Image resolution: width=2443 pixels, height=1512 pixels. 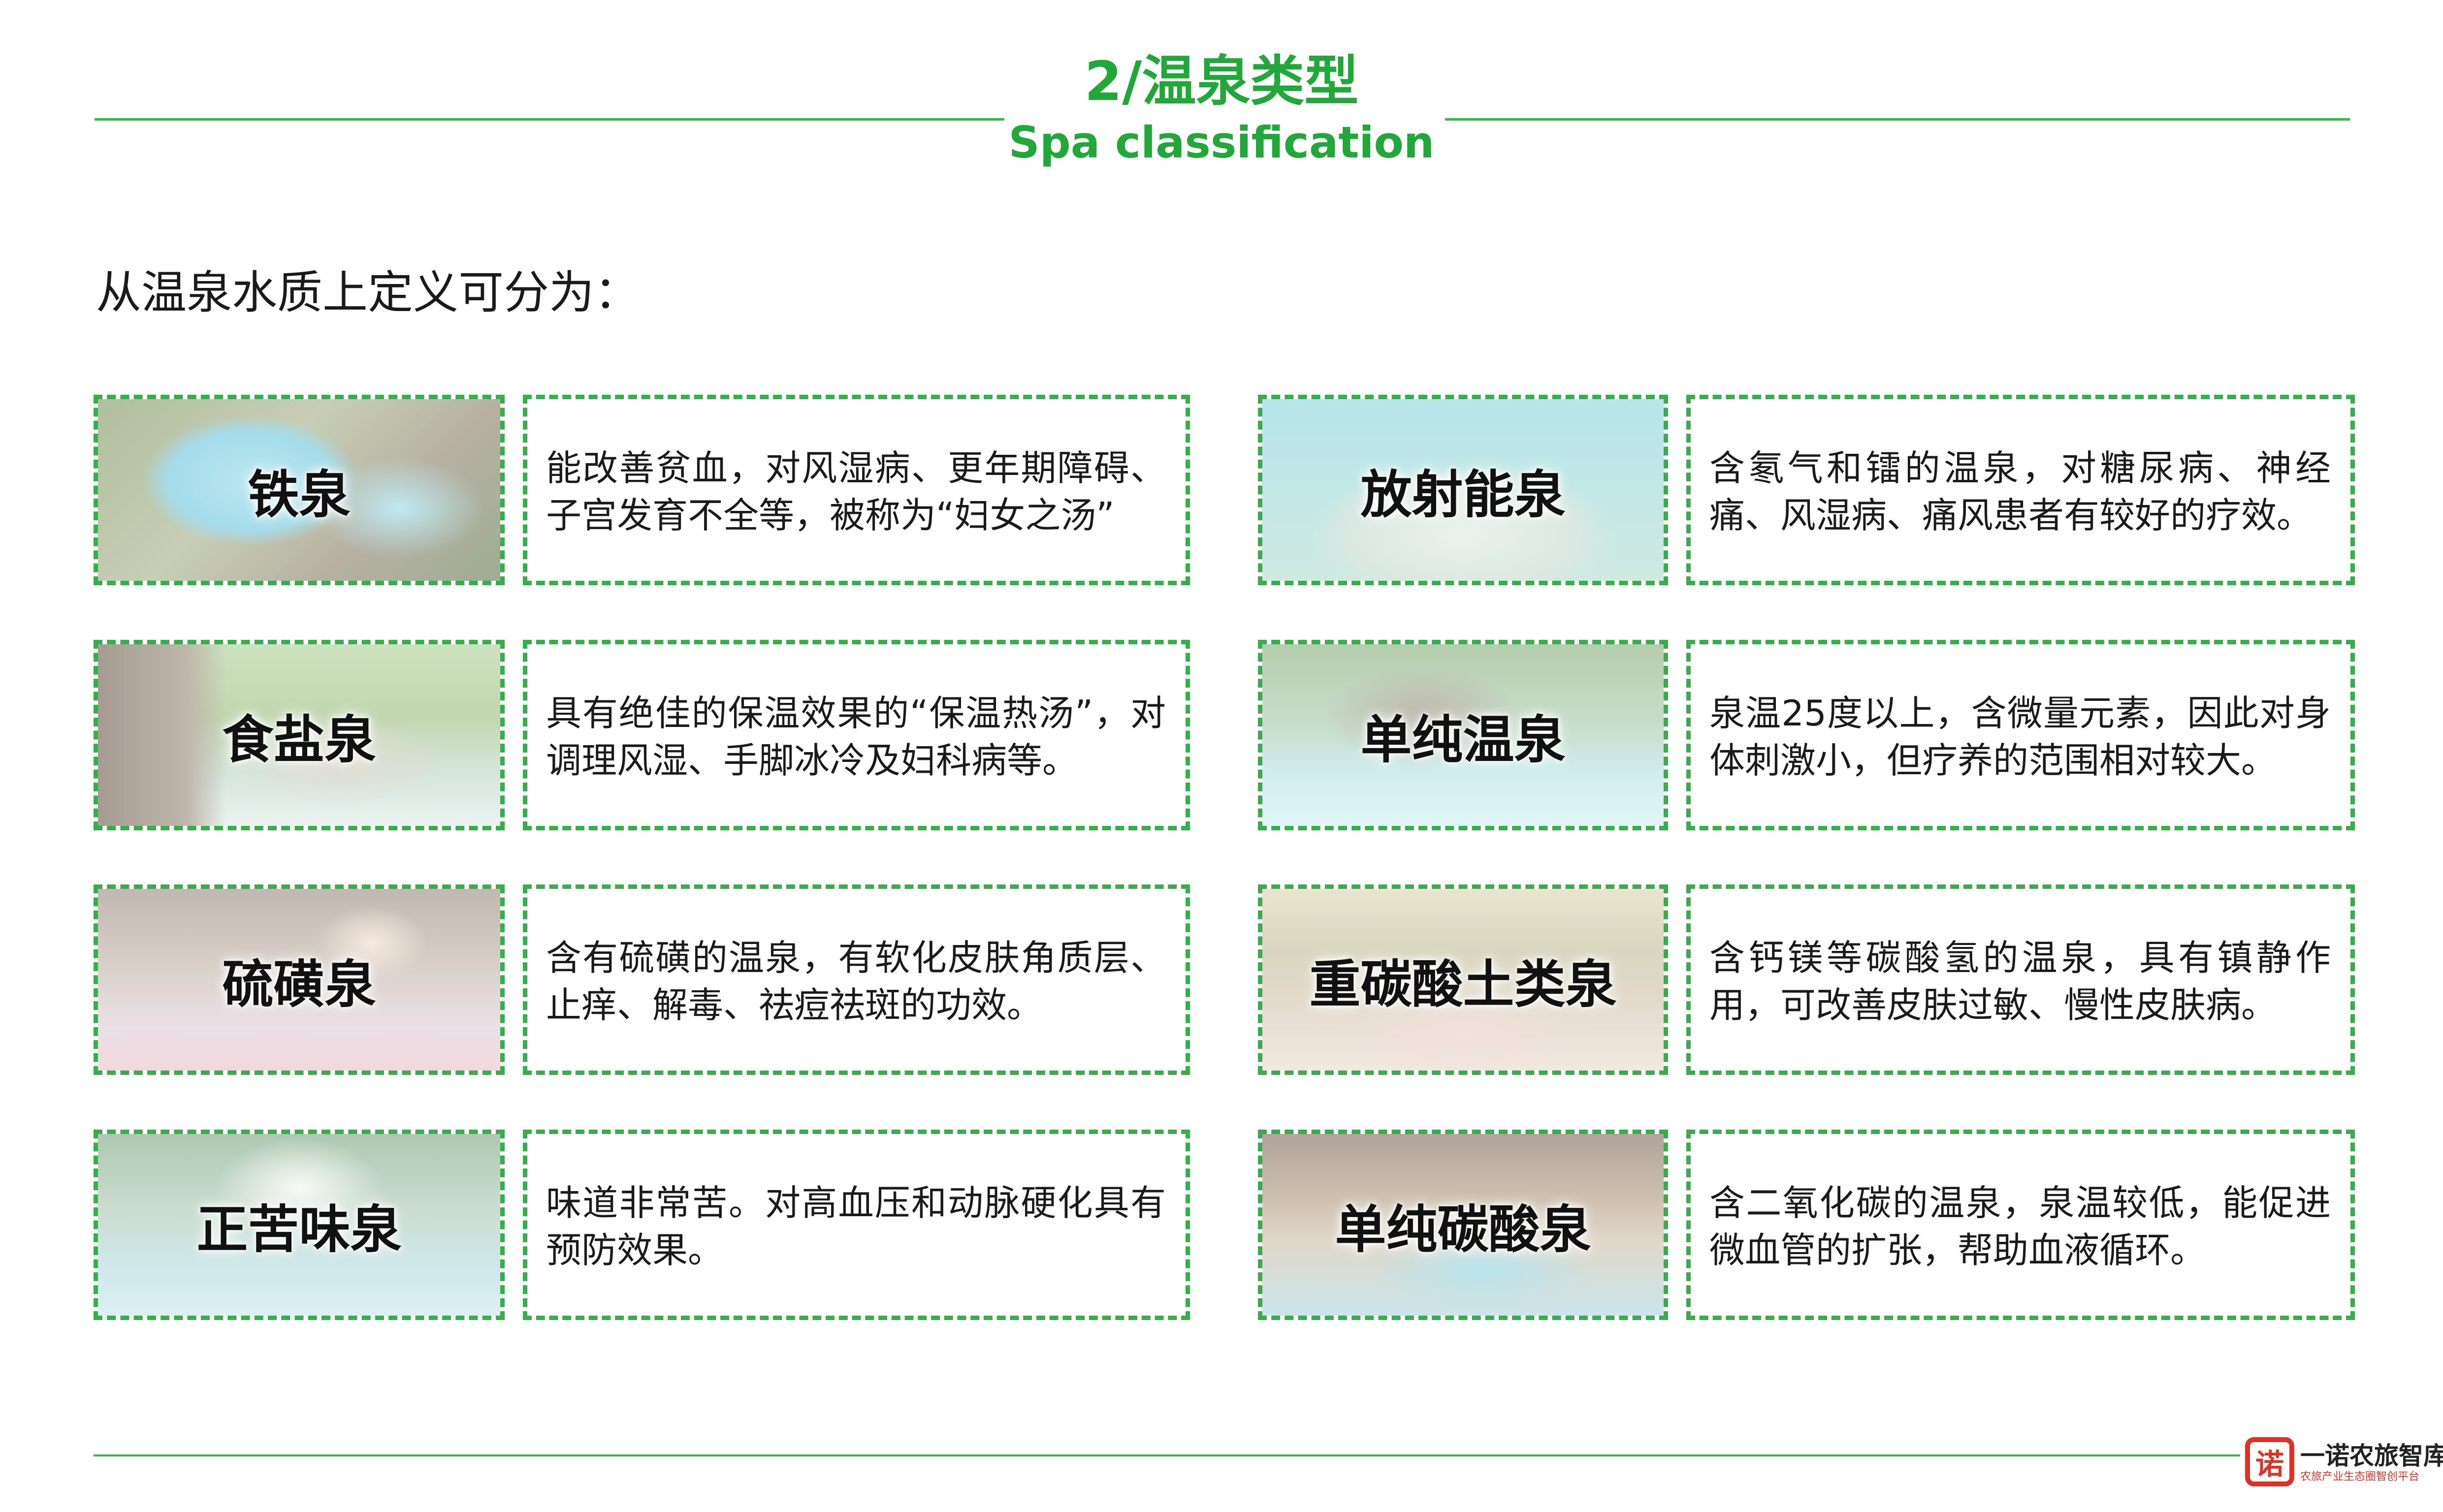 I want to click on spa-card-bicarbonate-earth-photo: 重碳酸土类泉, so click(x=1463, y=979).